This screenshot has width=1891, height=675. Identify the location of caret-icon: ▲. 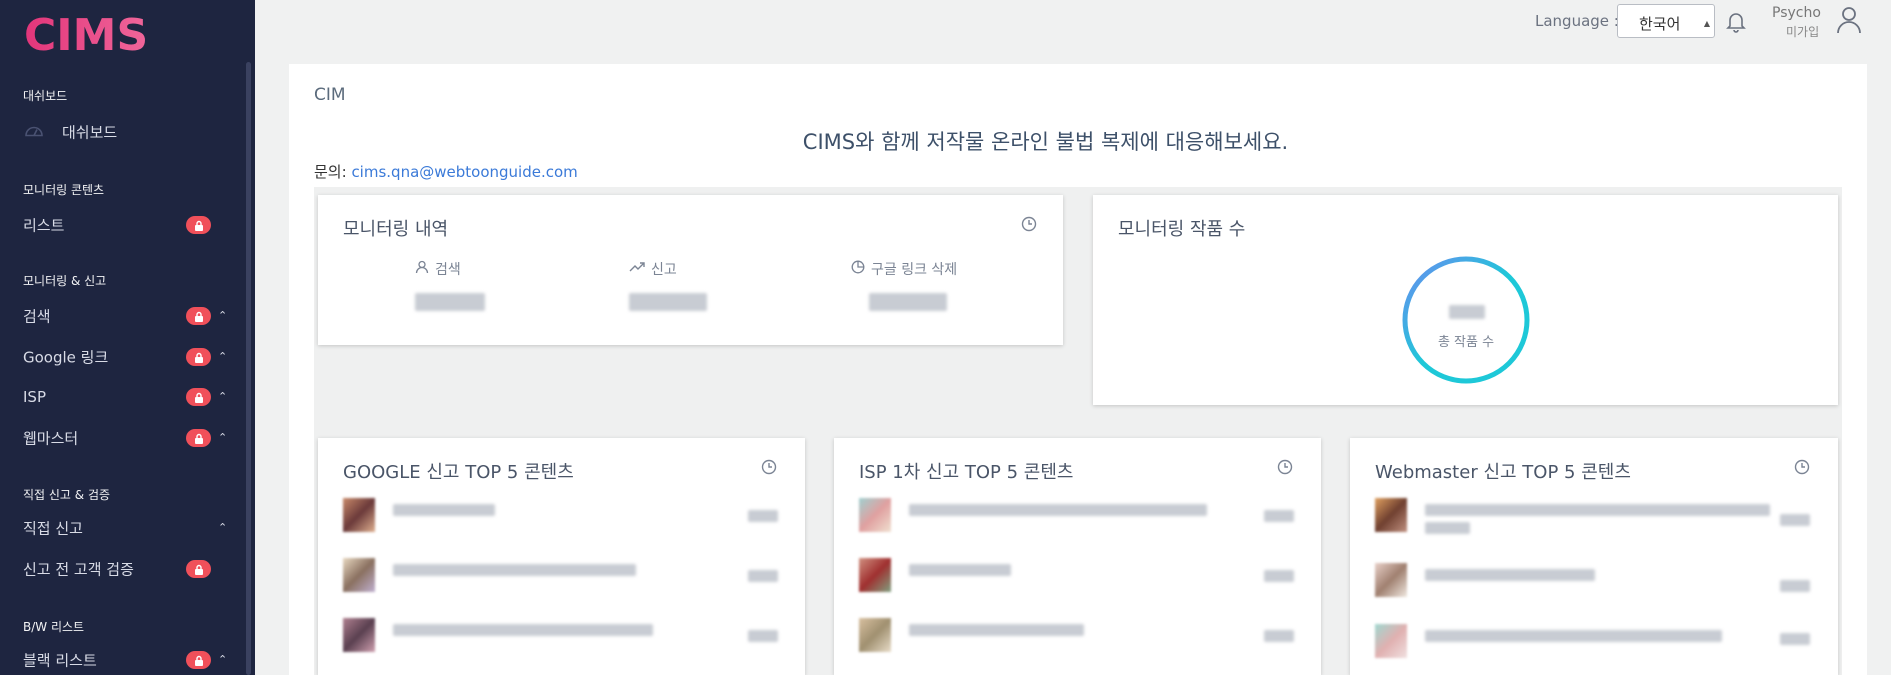
(1706, 23).